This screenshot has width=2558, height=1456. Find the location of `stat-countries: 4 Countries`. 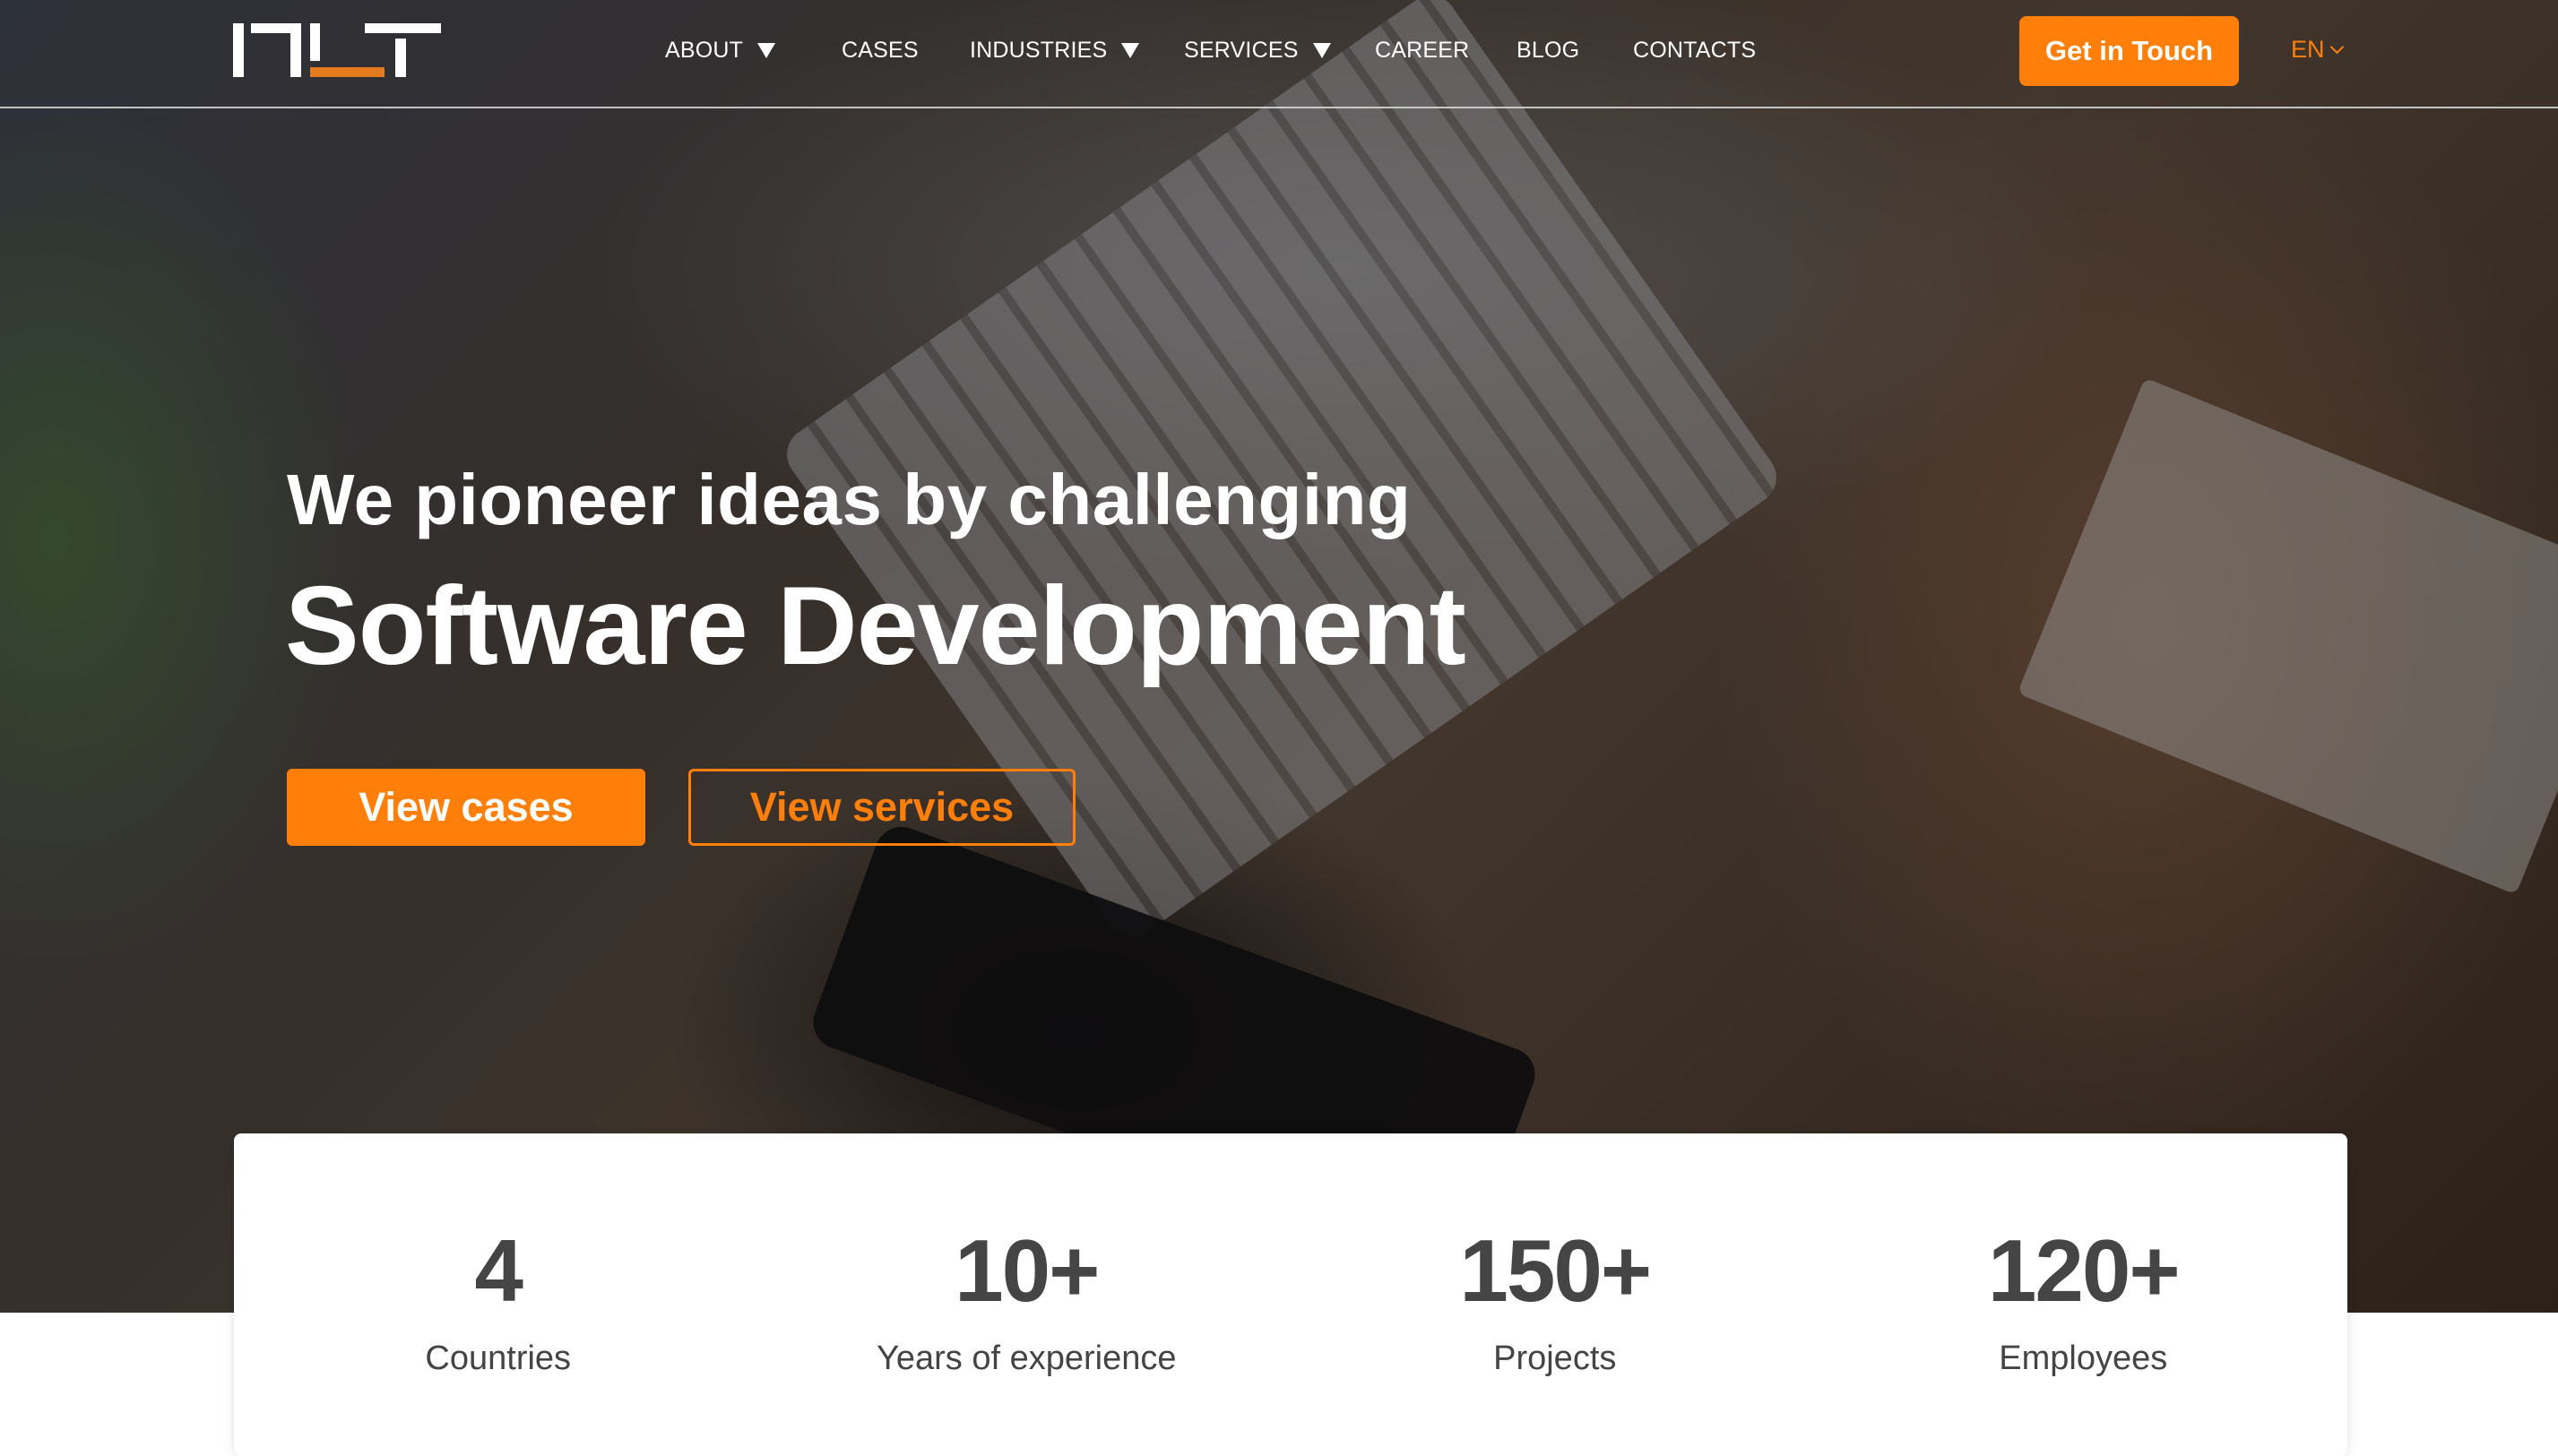

stat-countries: 4 Countries is located at coordinates (499, 1294).